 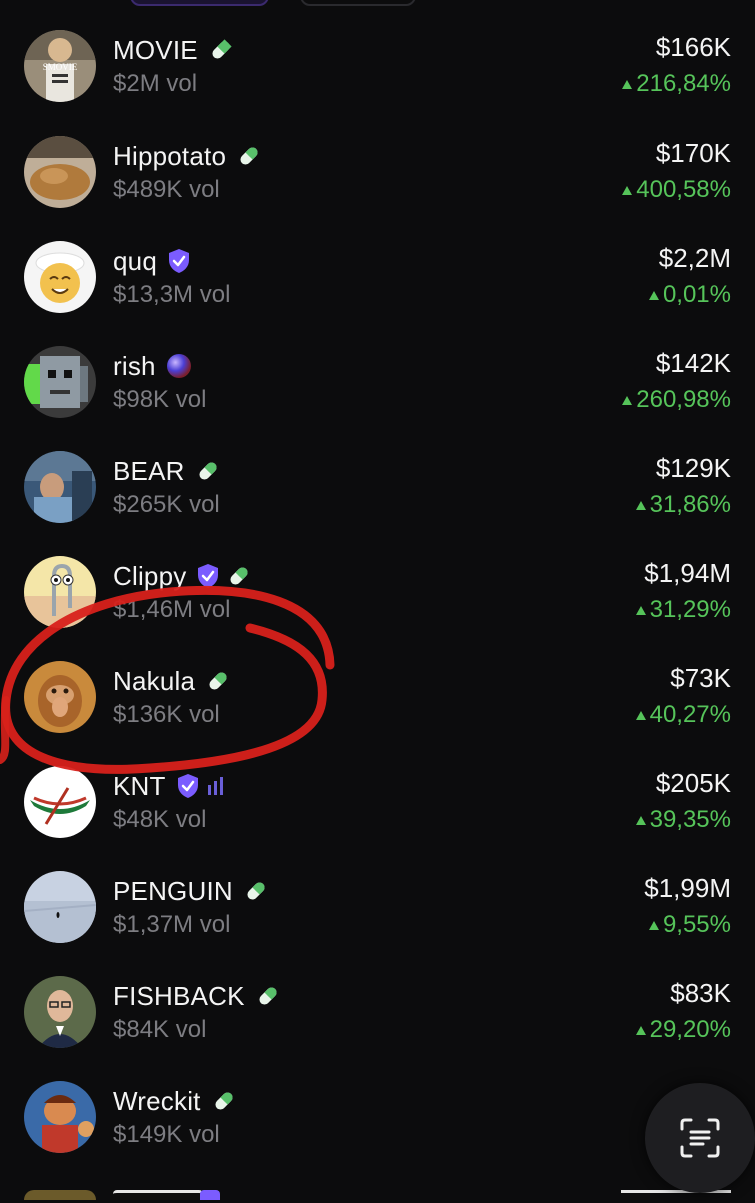 What do you see at coordinates (149, 470) in the screenshot?
I see `token-name: BEAR` at bounding box center [149, 470].